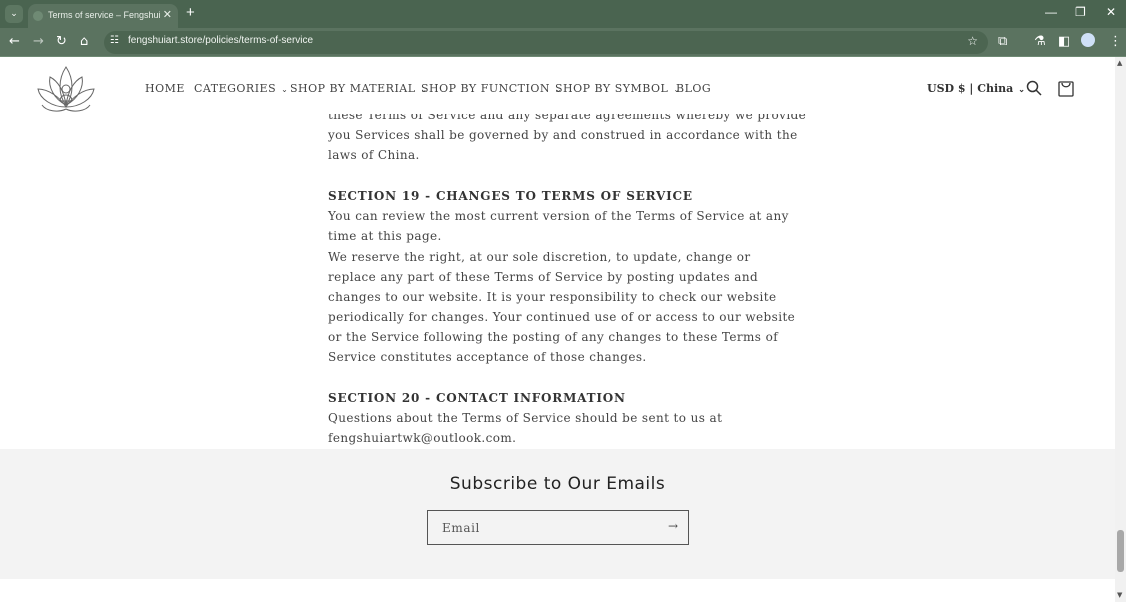 The height and width of the screenshot is (602, 1126). I want to click on nav-categories: CATEGORIES ⌄, so click(241, 88).